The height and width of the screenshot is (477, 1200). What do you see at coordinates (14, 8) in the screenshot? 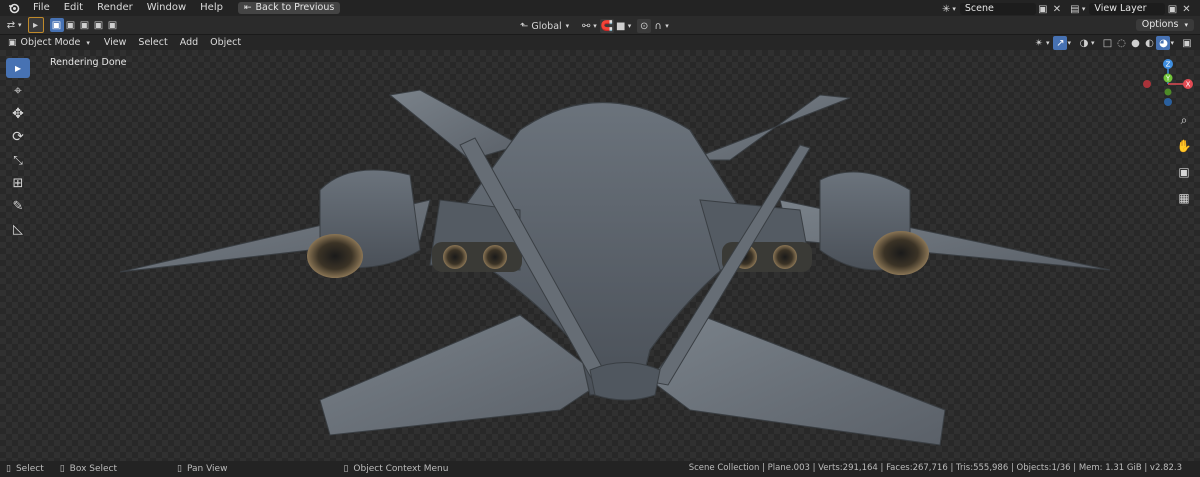
I see `blender-logo-icon` at bounding box center [14, 8].